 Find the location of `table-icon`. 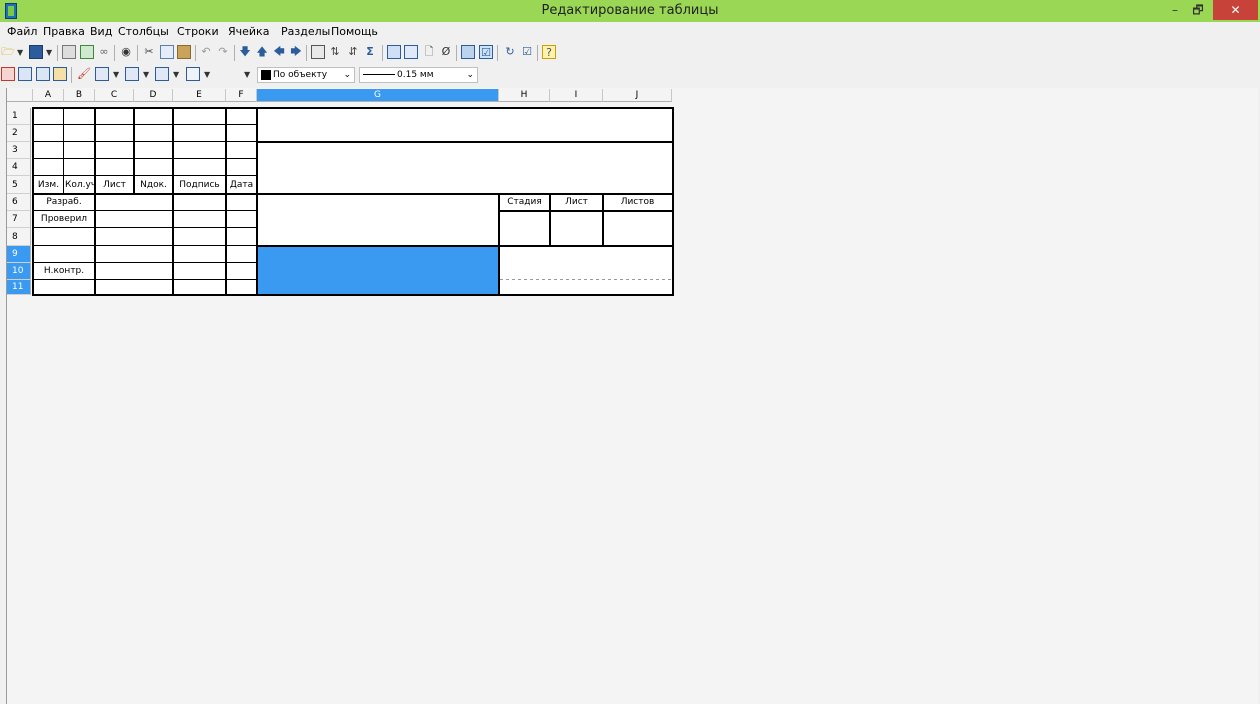

table-icon is located at coordinates (394, 52).